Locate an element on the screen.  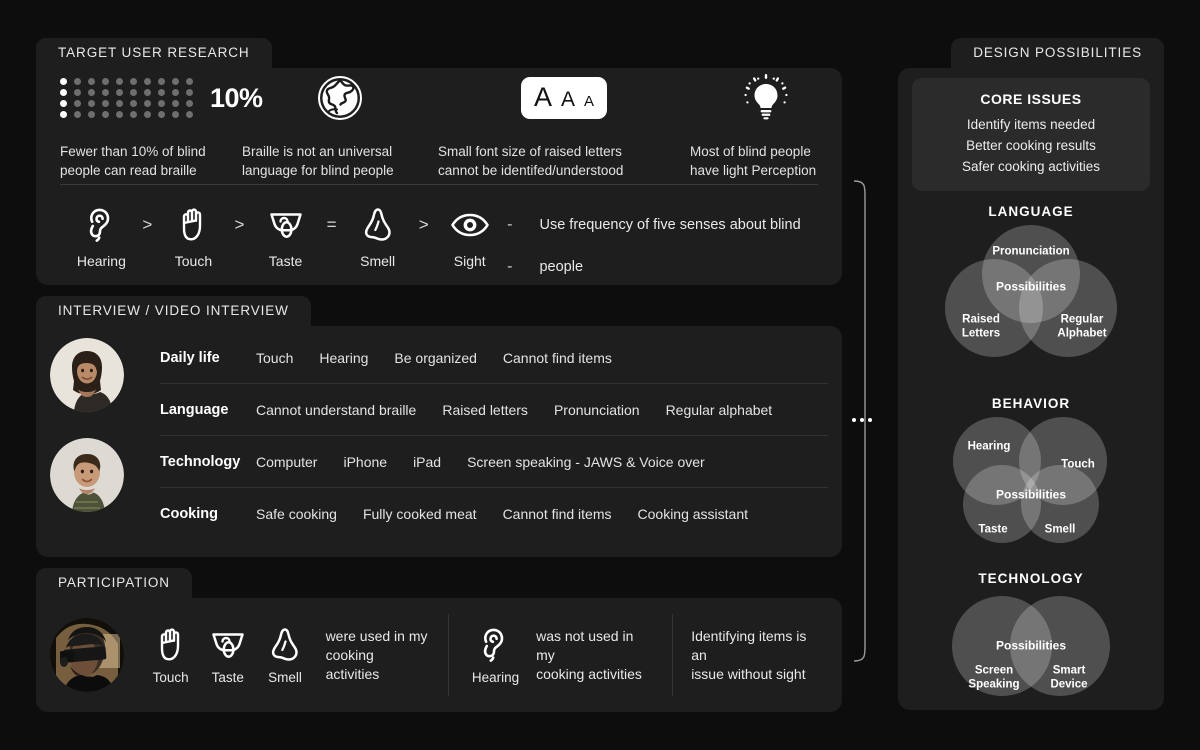
tab-design-possibilities: DESIGN POSSIBILITIES is located at coordinates (1057, 53).